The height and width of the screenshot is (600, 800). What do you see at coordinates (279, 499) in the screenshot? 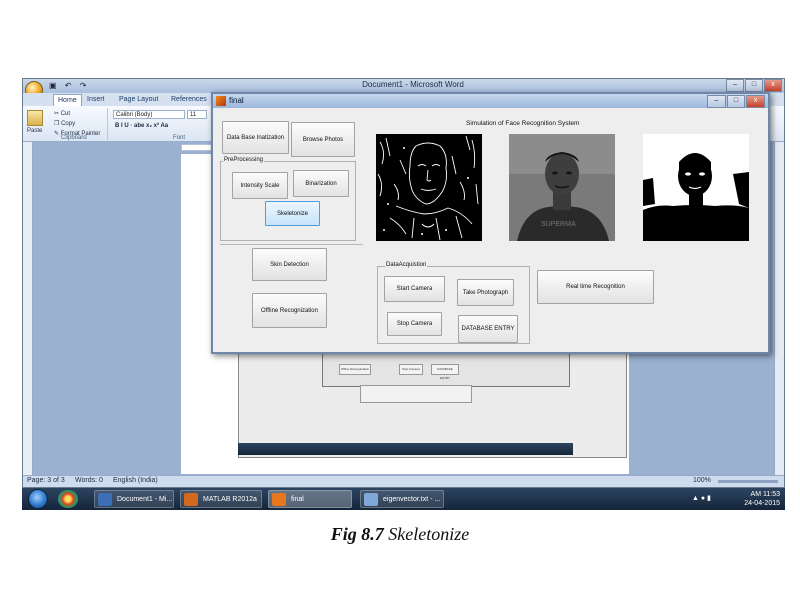
I see `figure-app-icon` at bounding box center [279, 499].